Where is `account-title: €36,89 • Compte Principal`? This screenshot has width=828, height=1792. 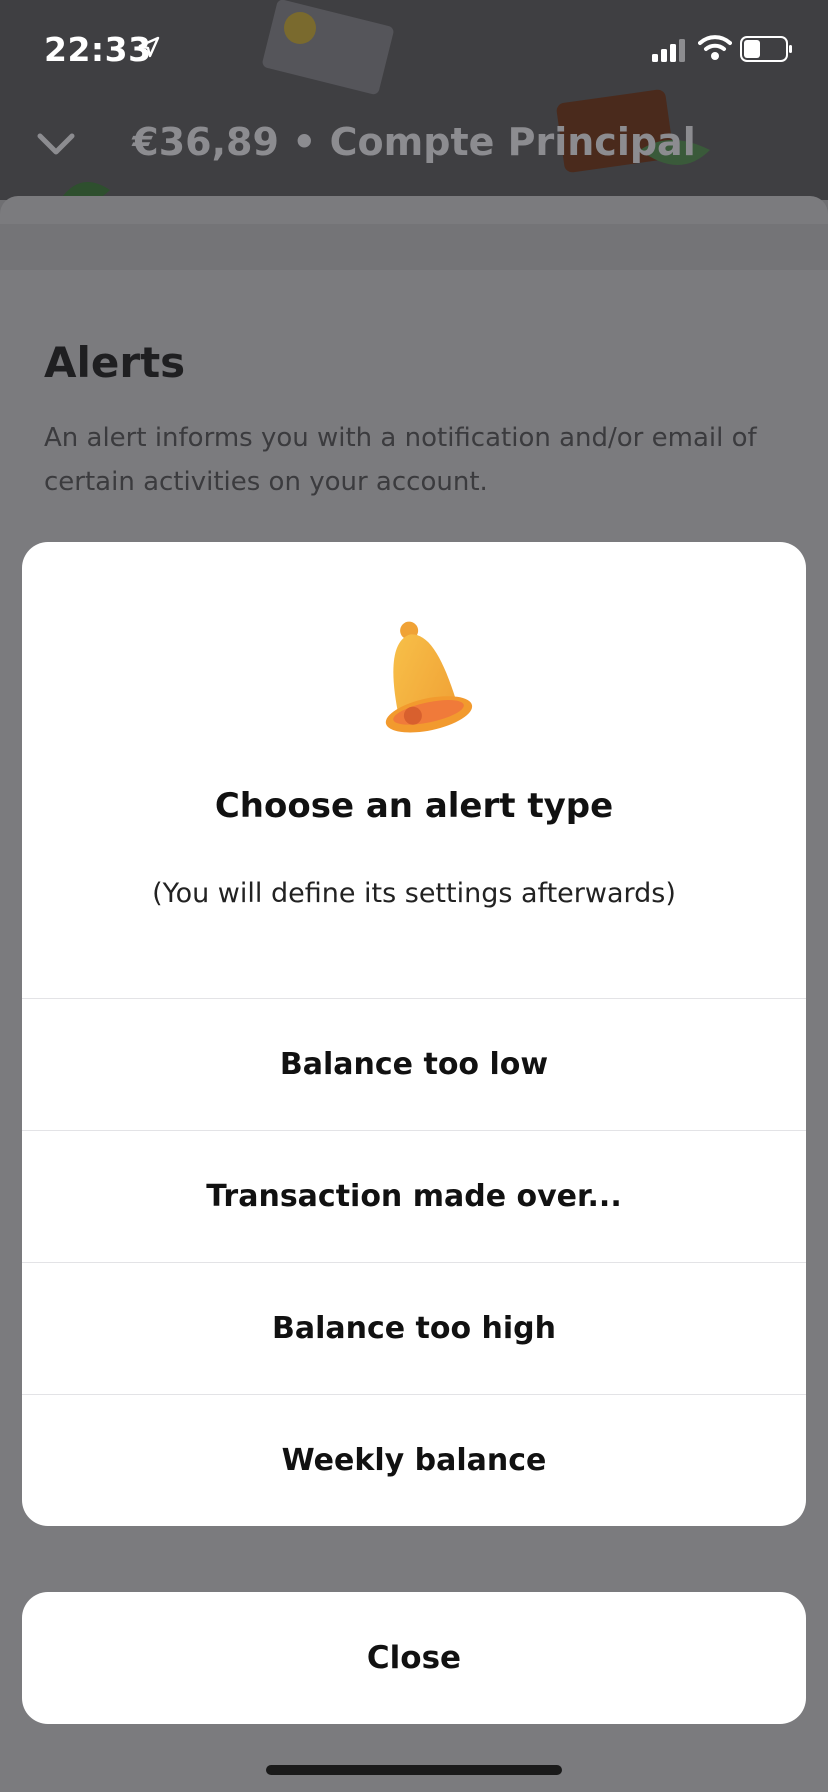 account-title: €36,89 • Compte Principal is located at coordinates (414, 142).